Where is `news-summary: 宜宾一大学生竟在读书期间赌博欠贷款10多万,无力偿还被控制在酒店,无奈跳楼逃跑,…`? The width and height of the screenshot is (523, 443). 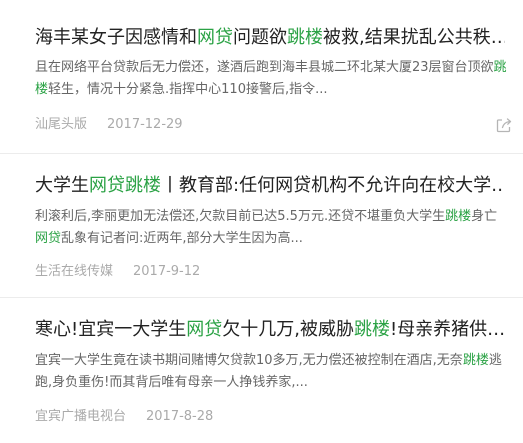 news-summary: 宜宾一大学生竟在读书期间赌博欠贷款10多万,无力偿还被控制在酒店,无奈跳楼逃跑,… is located at coordinates (272, 372).